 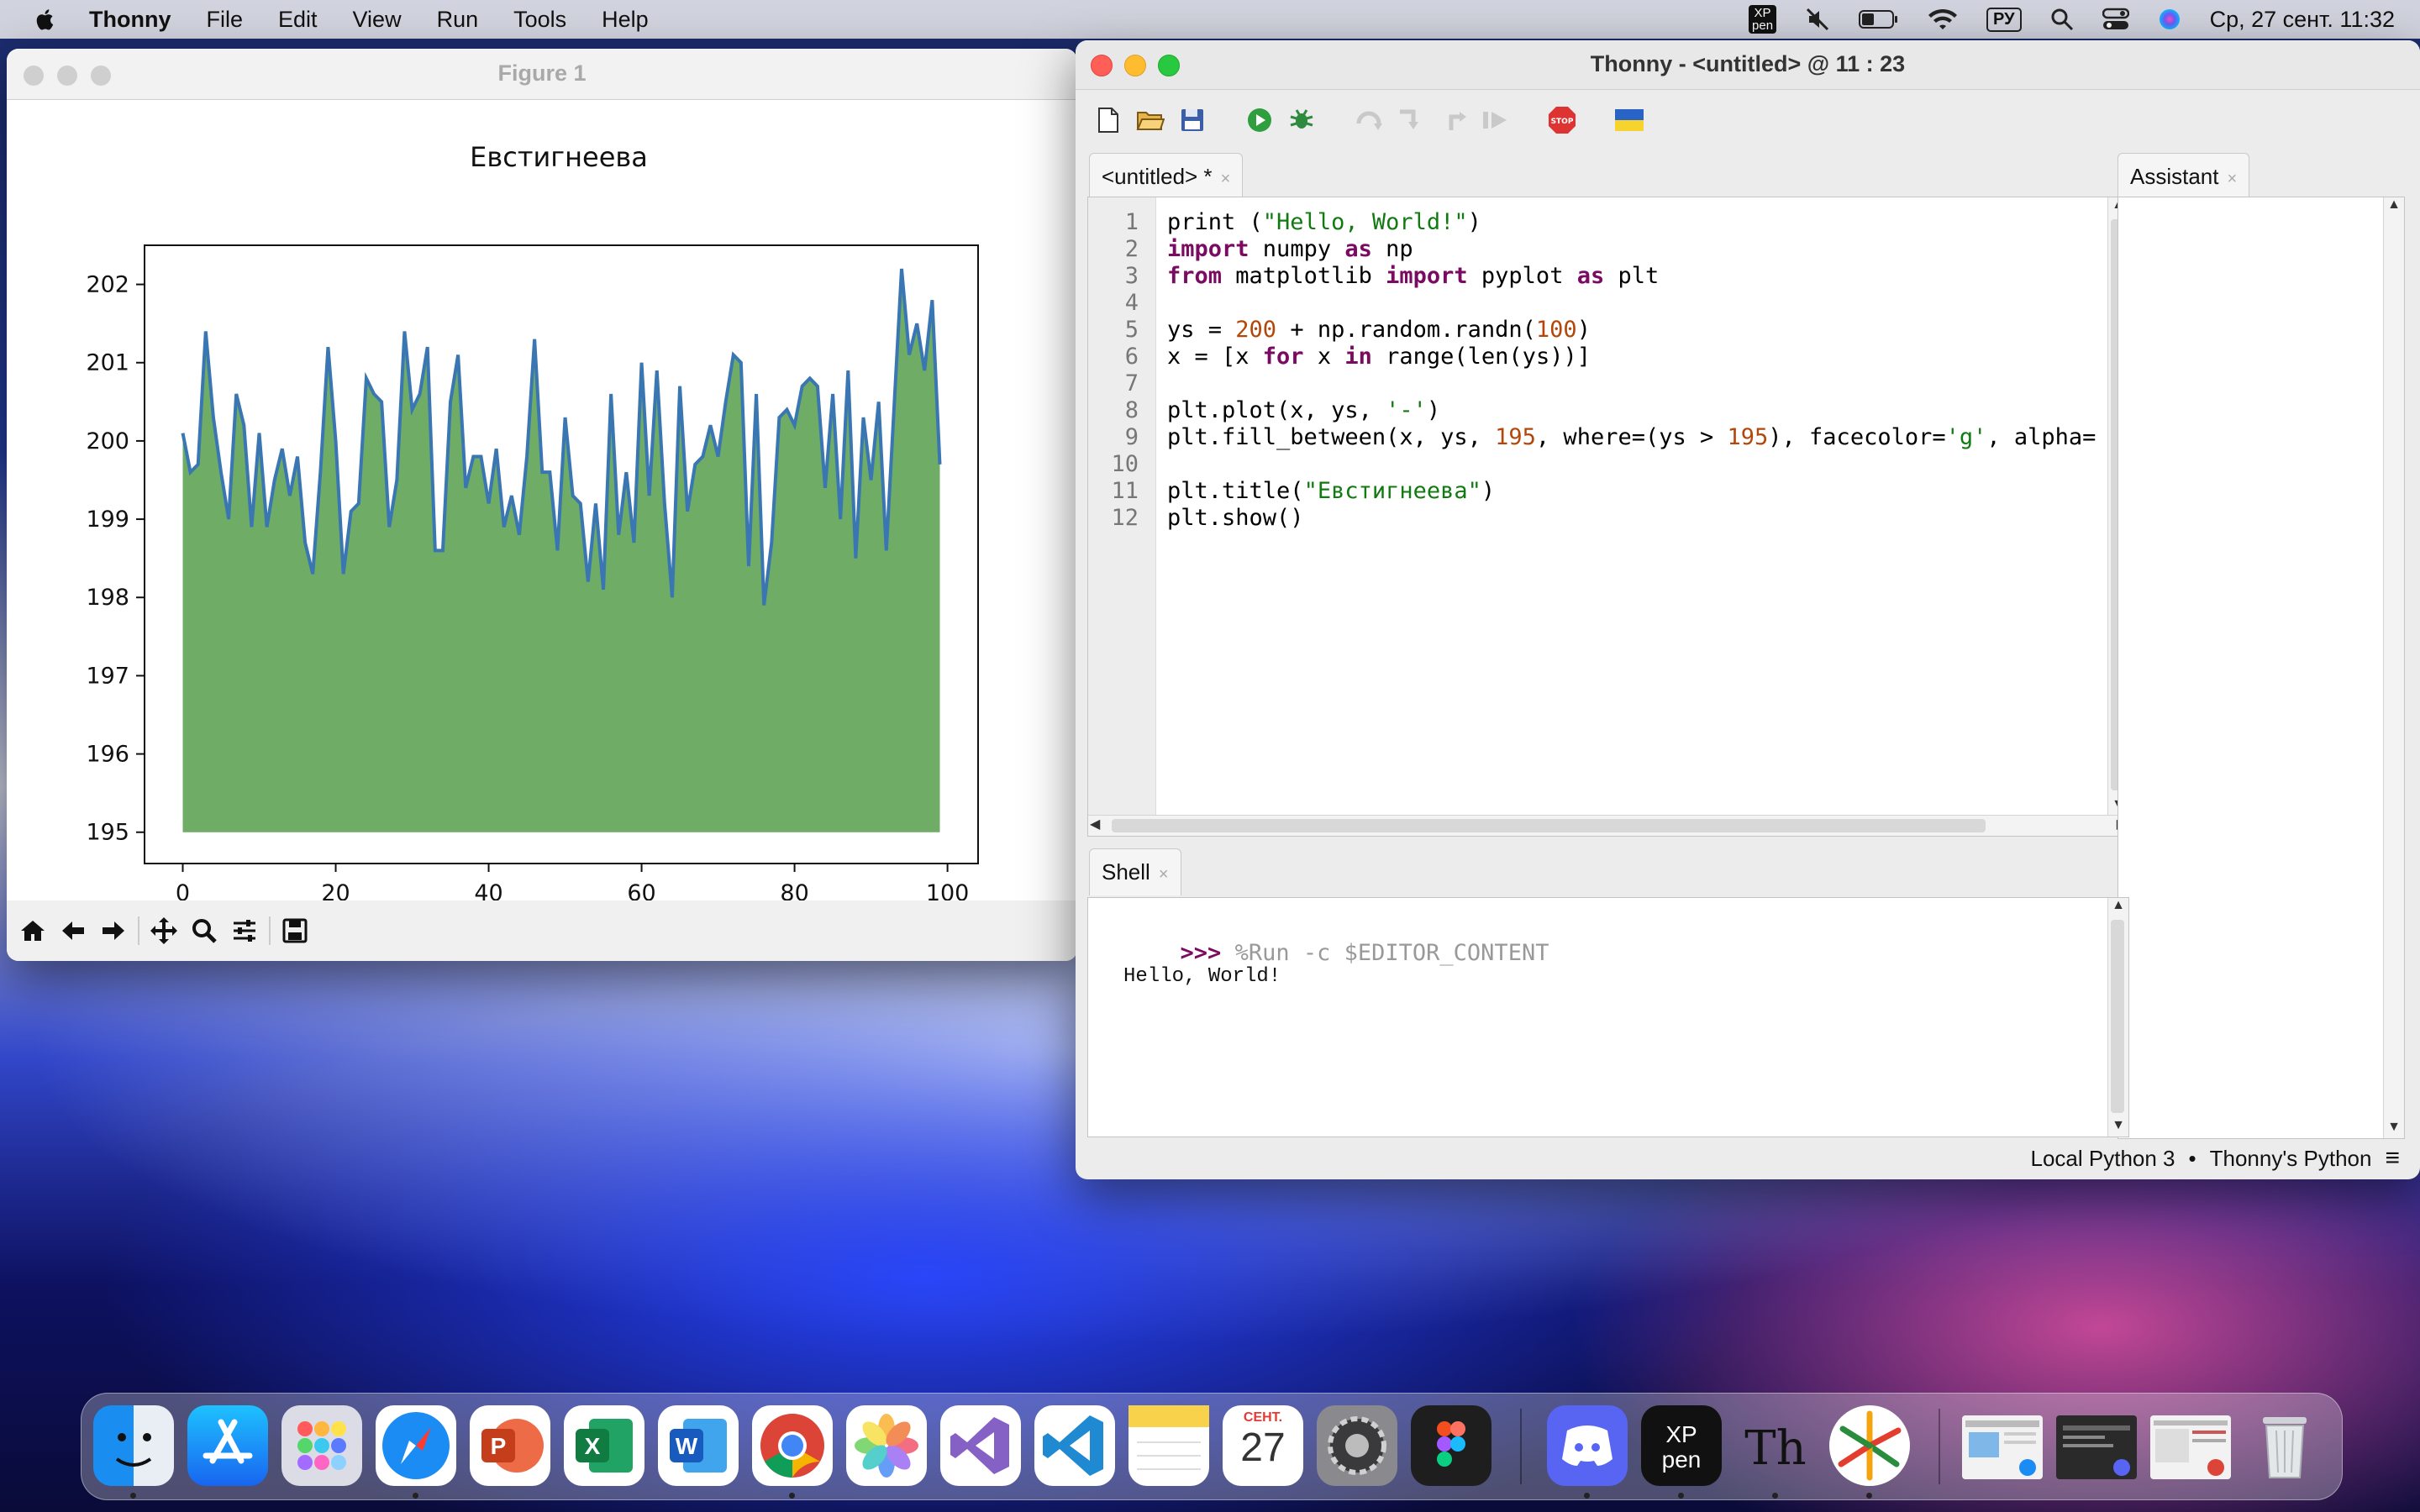 I want to click on assistant-scrollbar: ▲ ▼, so click(x=2393, y=667).